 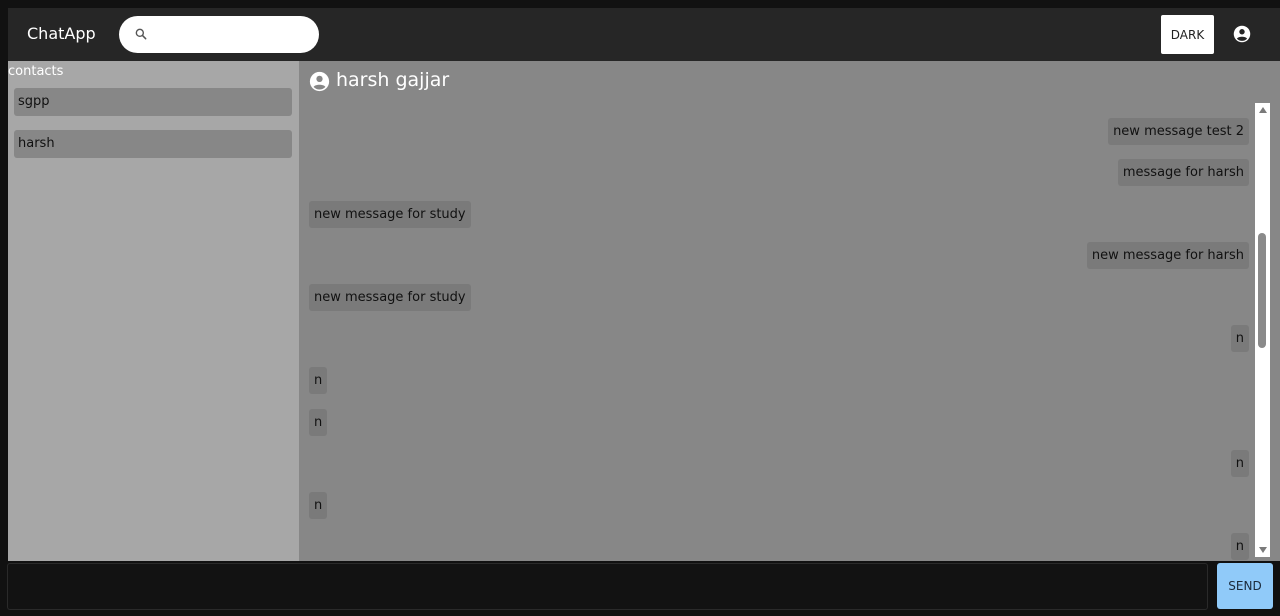 I want to click on contact-item-harsh: harsh, so click(x=153, y=144).